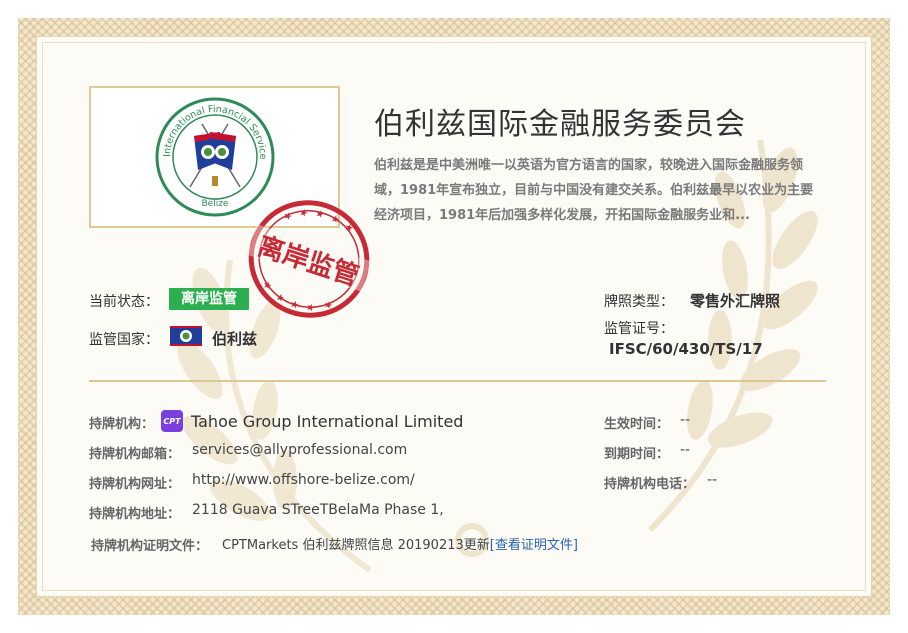 Image resolution: width=908 pixels, height=633 pixels. What do you see at coordinates (235, 339) in the screenshot?
I see `regulatory-country-value: 伯利兹` at bounding box center [235, 339].